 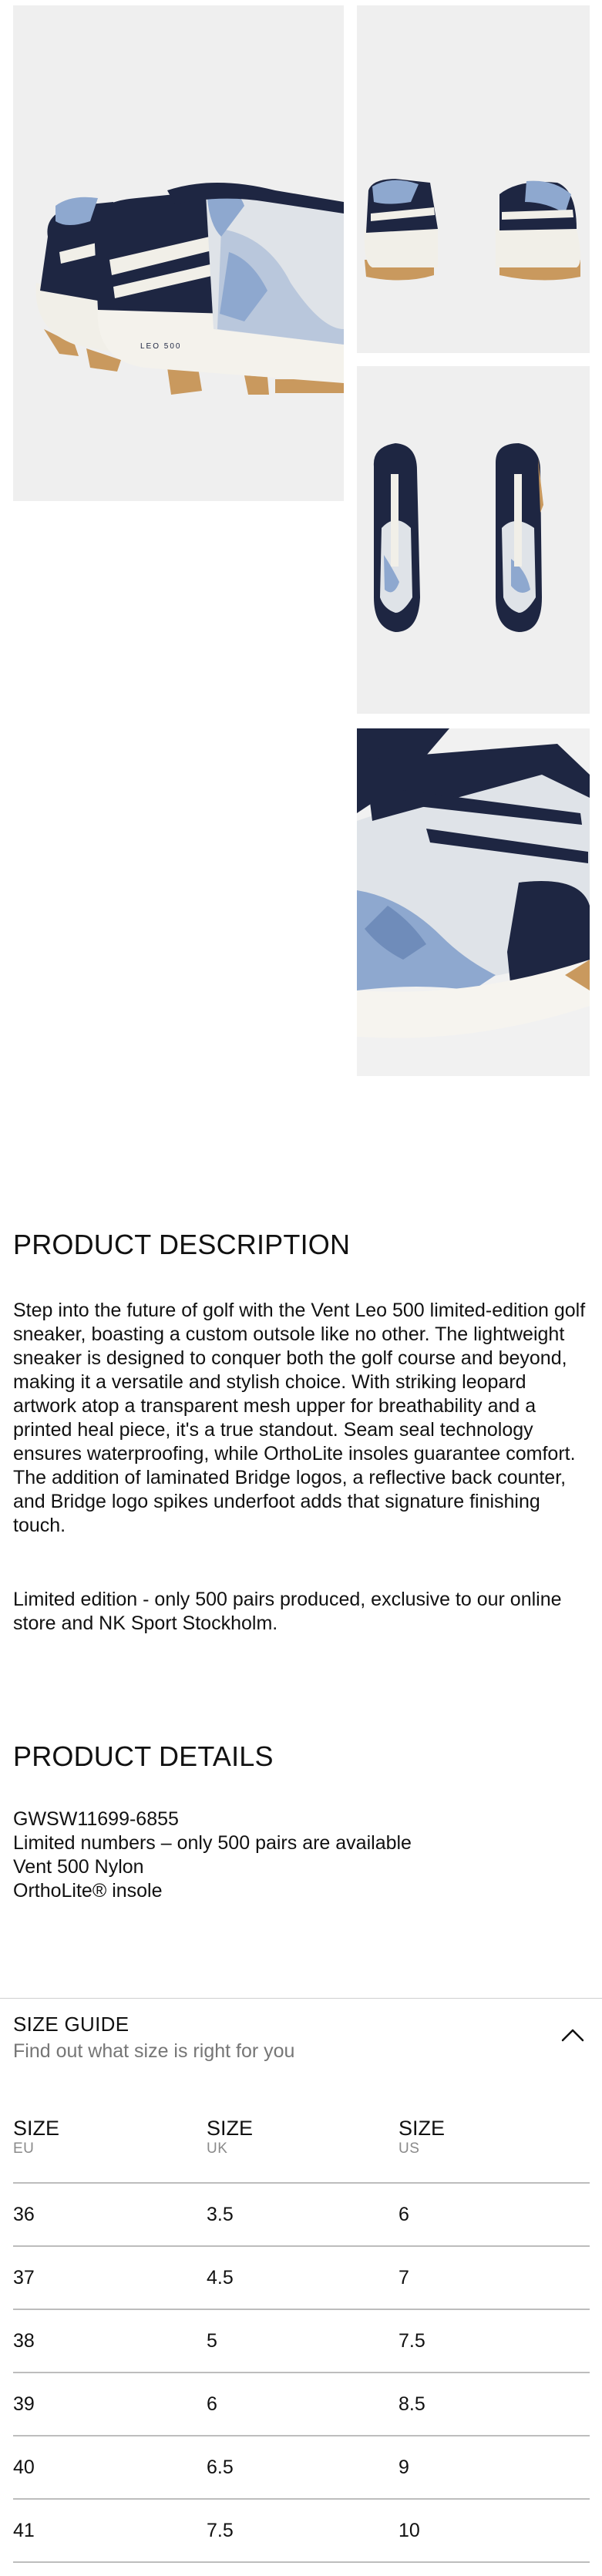 What do you see at coordinates (110, 2215) in the screenshot?
I see `size-cell-eu: 36` at bounding box center [110, 2215].